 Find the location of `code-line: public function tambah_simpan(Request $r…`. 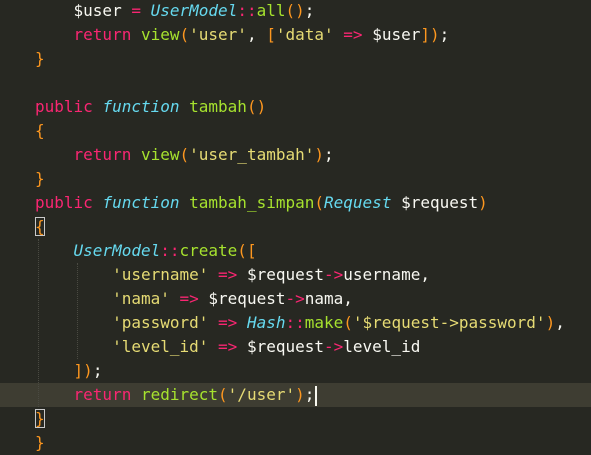

code-line: public function tambah_simpan(Request $r… is located at coordinates (295, 203).